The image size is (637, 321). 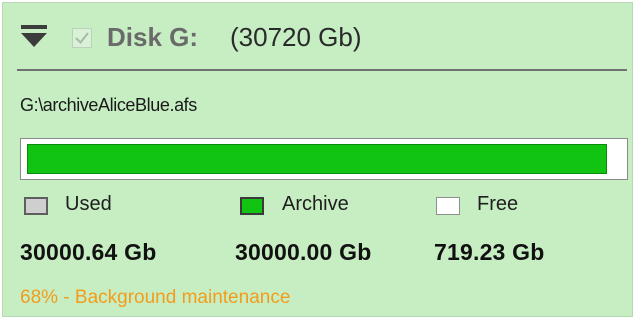 I want to click on collapse-chevron-icon, so click(x=34, y=37).